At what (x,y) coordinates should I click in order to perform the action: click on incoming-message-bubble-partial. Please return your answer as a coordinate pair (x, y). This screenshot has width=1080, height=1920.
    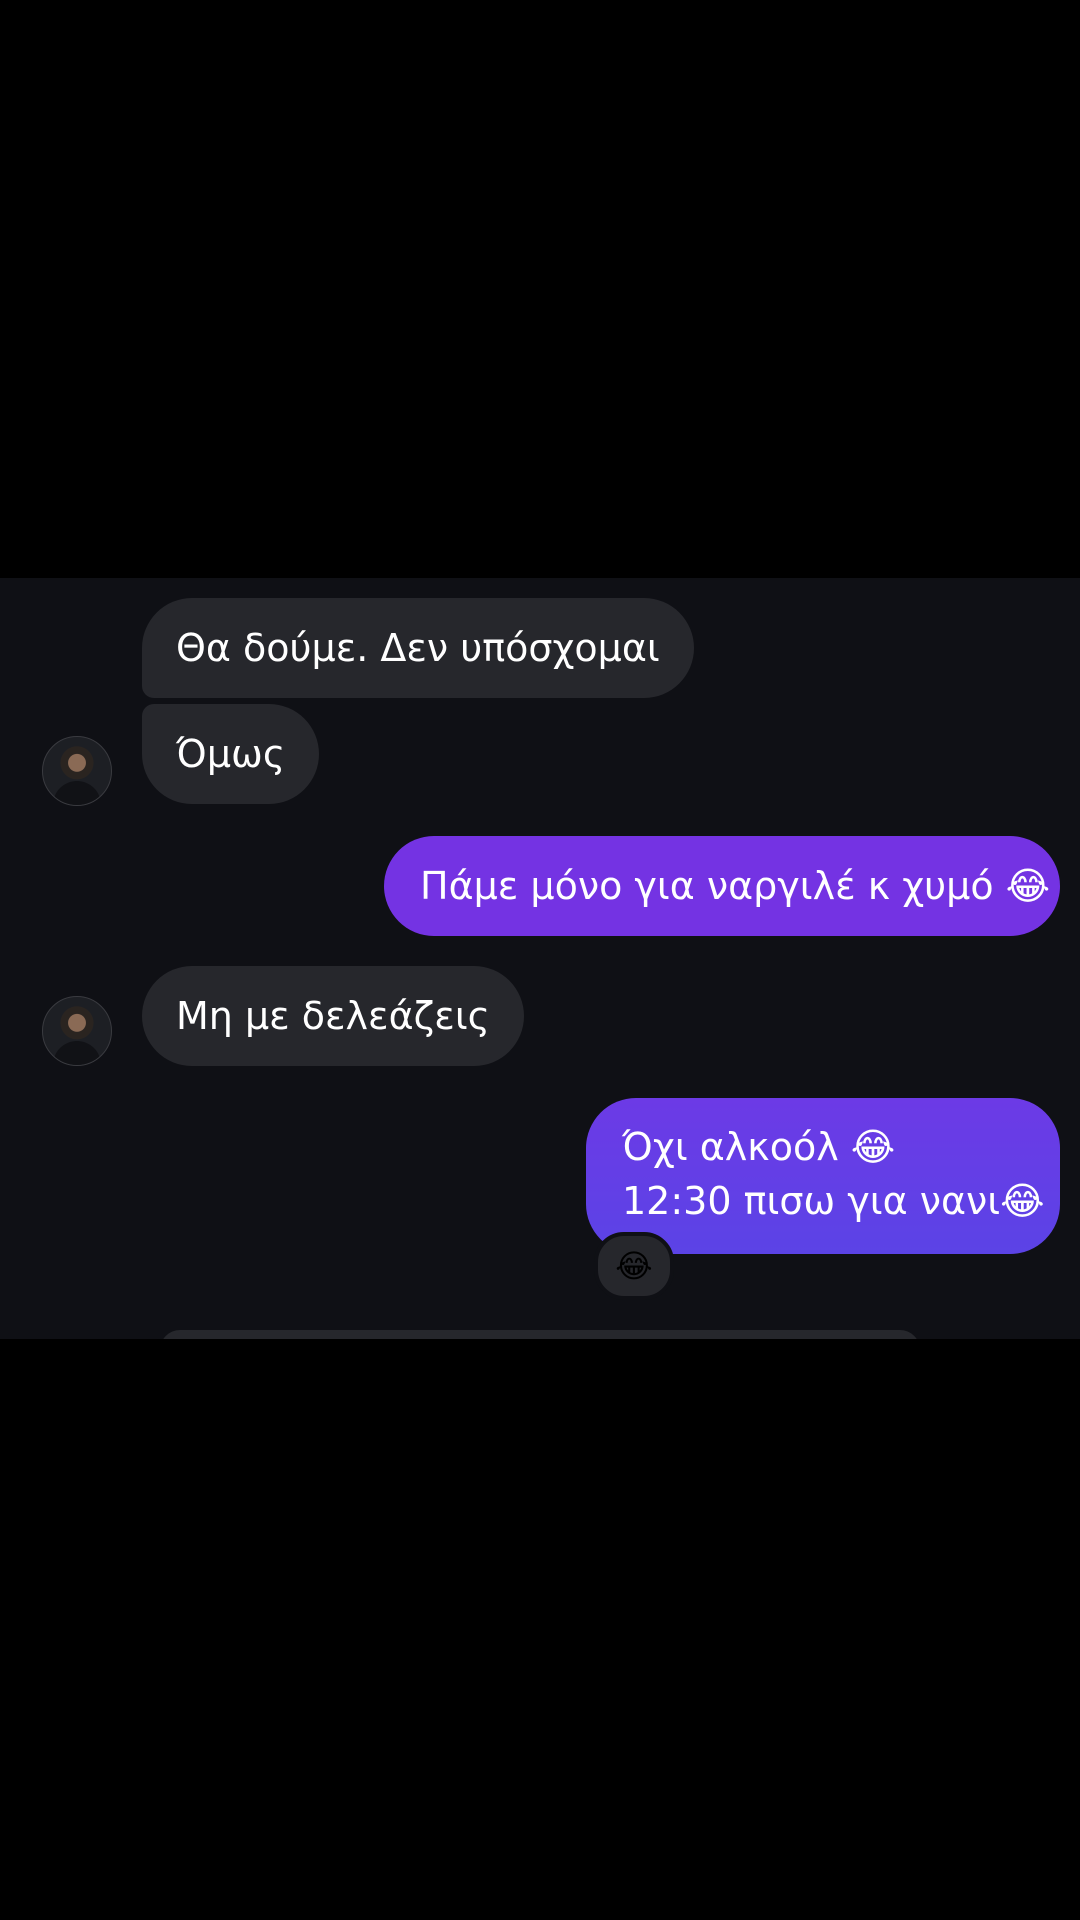
    Looking at the image, I should click on (540, 1334).